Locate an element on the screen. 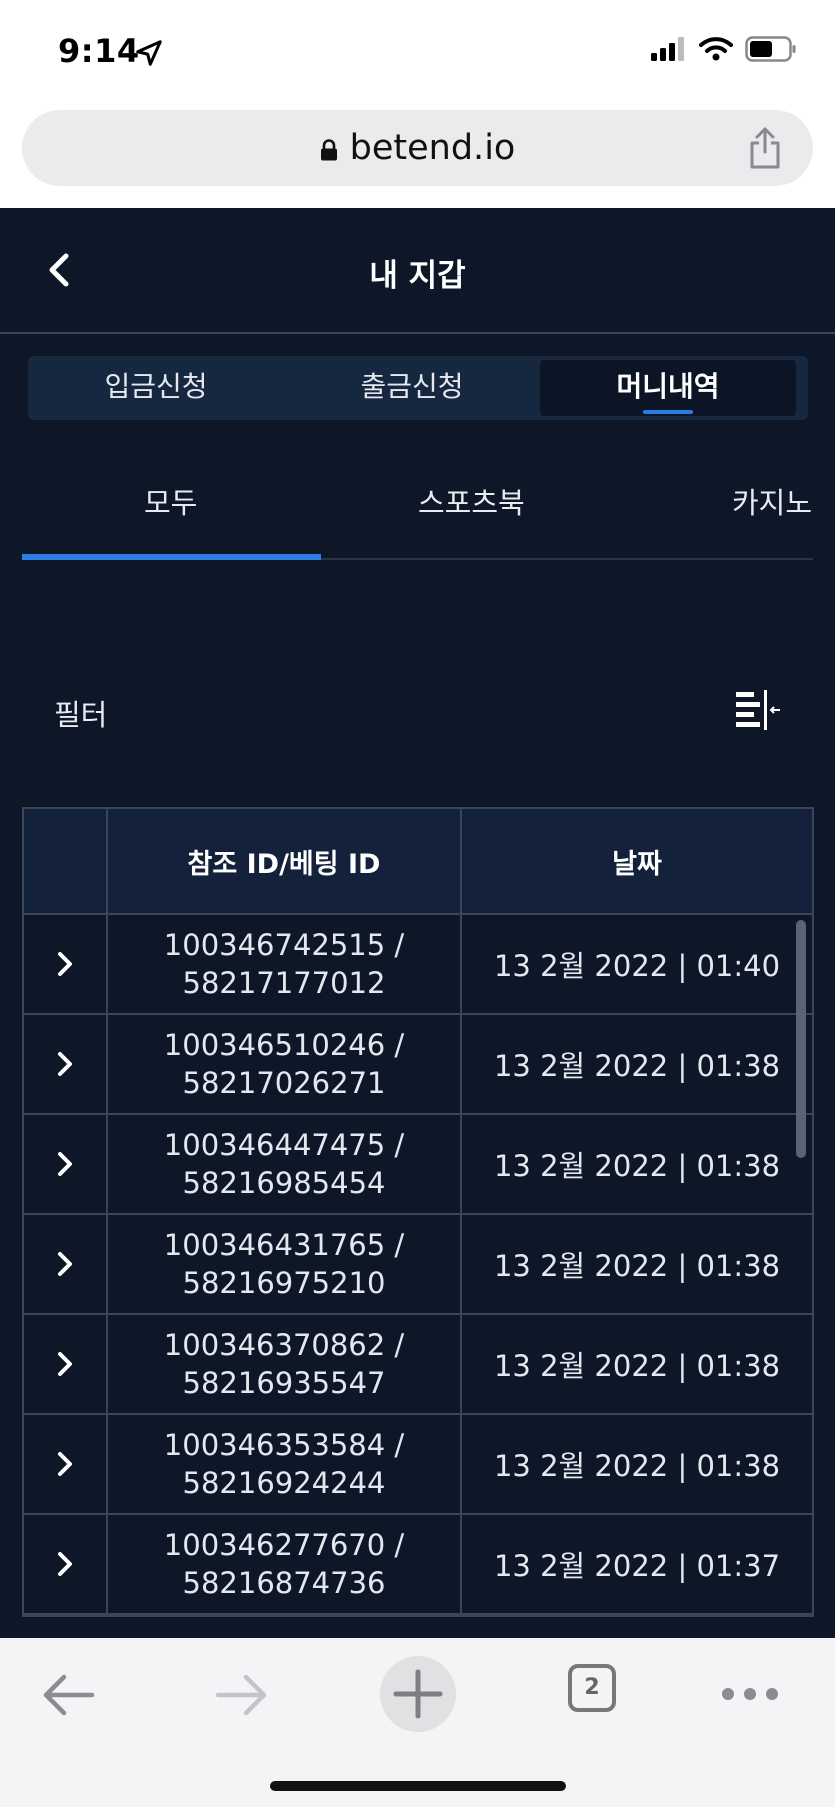  lock-icon is located at coordinates (328, 150).